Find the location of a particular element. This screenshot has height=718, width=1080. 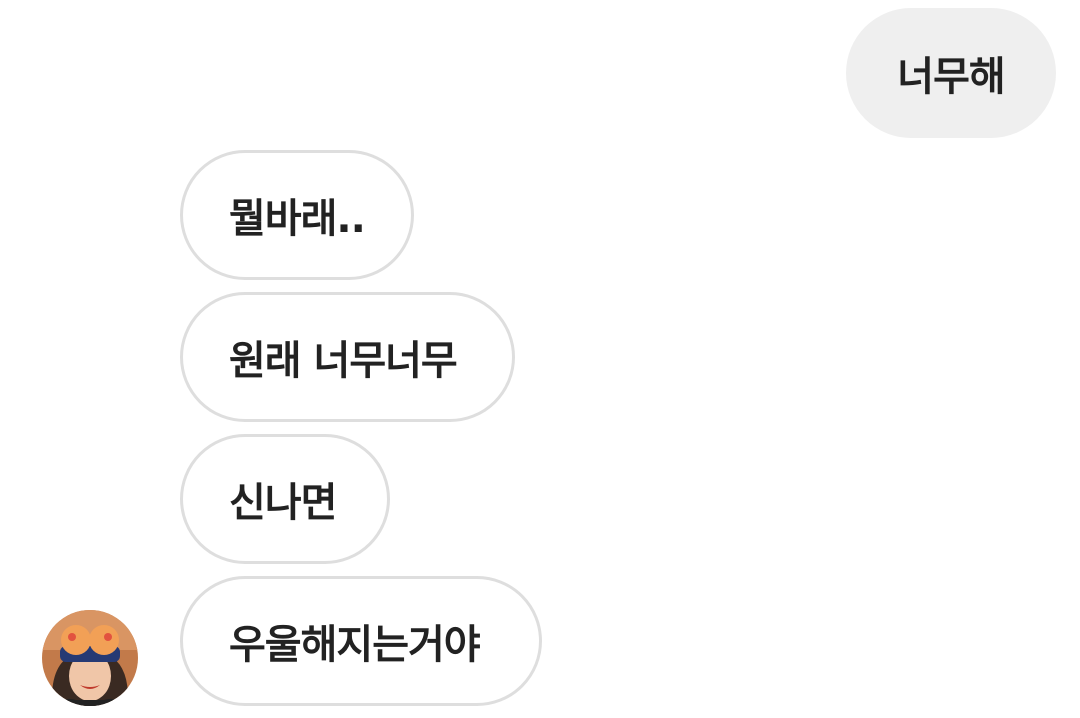

sent-message-bubble: 너무해 is located at coordinates (951, 73).